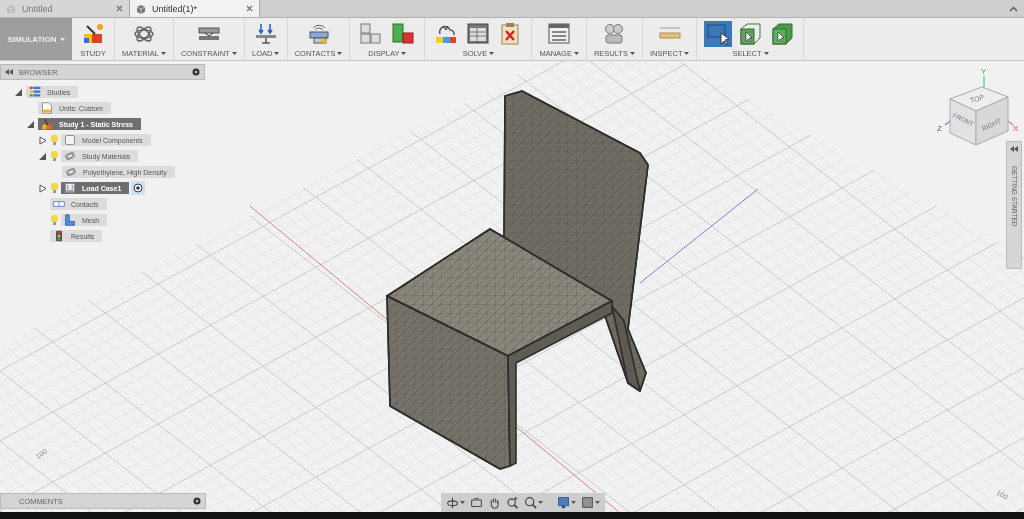  What do you see at coordinates (478, 34) in the screenshot?
I see `table-window-icon` at bounding box center [478, 34].